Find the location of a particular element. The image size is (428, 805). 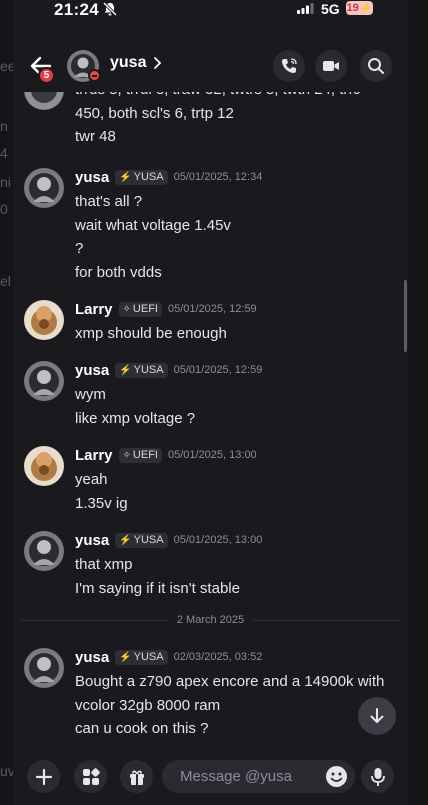

message-header: yusa ⚡ YUSA 05/01/2025, 12:34 is located at coordinates (168, 177).